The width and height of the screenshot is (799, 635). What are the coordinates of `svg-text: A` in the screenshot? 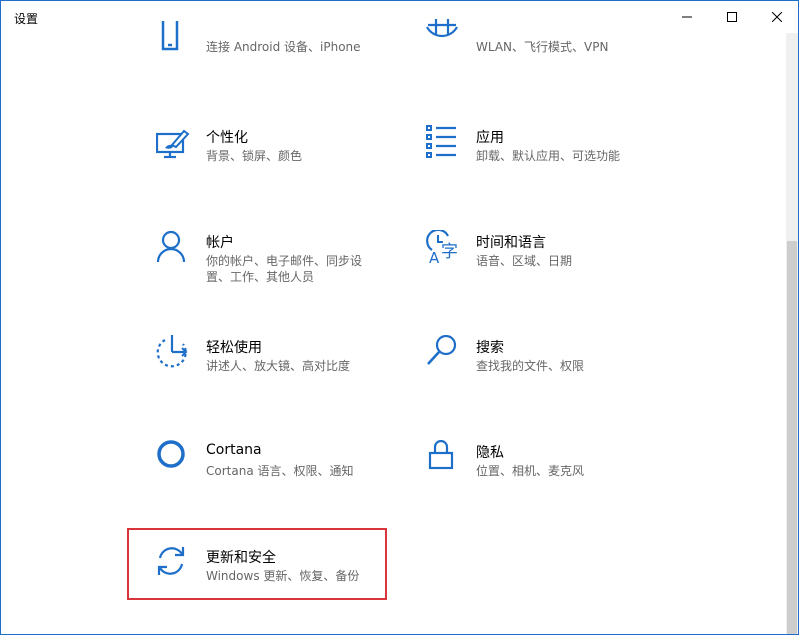 It's located at (434, 257).